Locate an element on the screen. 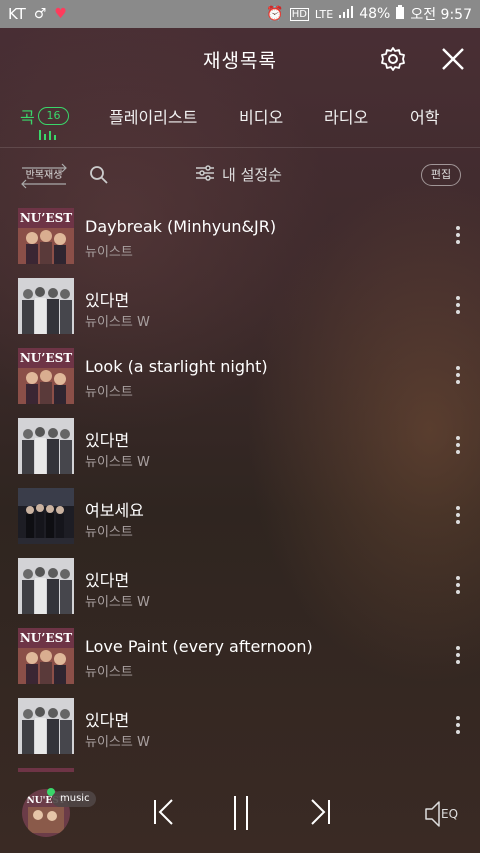 The image size is (480, 853). close-icon is located at coordinates (453, 59).